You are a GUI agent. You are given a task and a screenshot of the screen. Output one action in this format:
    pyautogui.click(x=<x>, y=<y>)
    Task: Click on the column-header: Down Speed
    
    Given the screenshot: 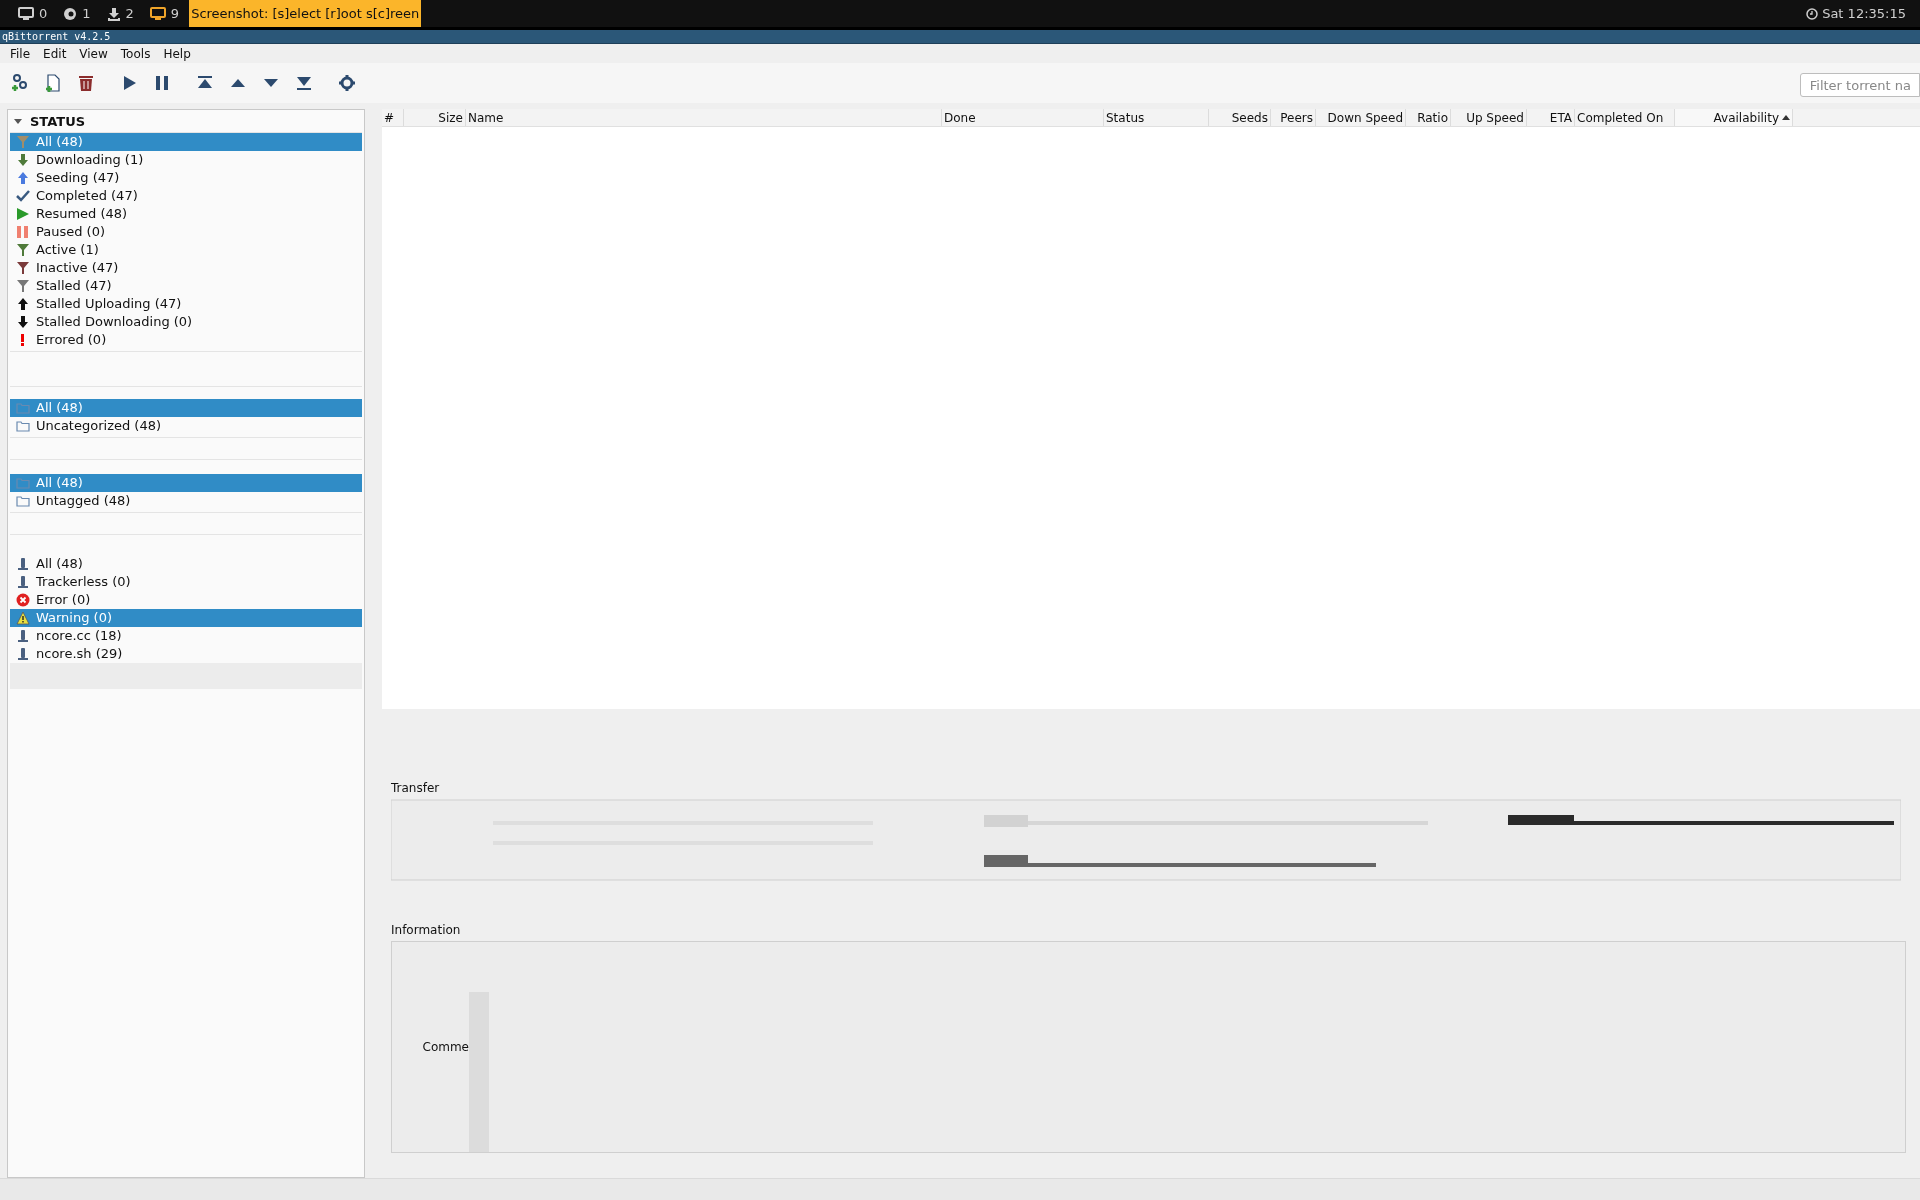 What is the action you would take?
    pyautogui.click(x=1361, y=117)
    